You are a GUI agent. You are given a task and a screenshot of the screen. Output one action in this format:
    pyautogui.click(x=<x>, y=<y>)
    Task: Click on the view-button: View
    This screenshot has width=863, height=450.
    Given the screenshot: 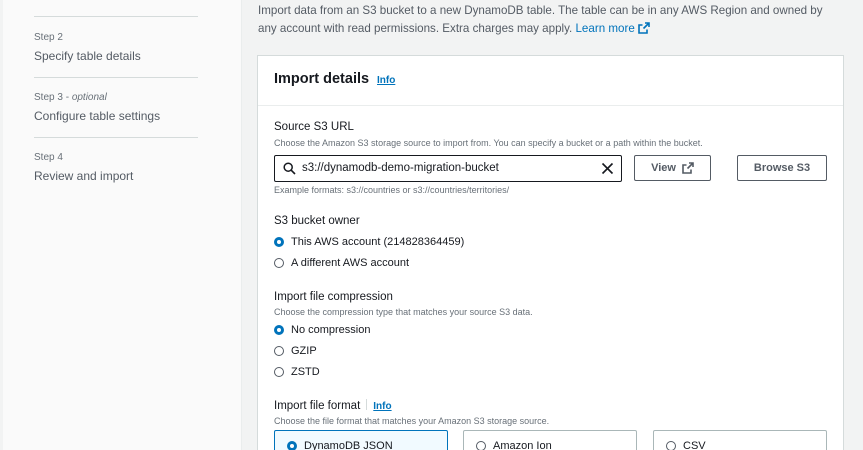 What is the action you would take?
    pyautogui.click(x=672, y=168)
    